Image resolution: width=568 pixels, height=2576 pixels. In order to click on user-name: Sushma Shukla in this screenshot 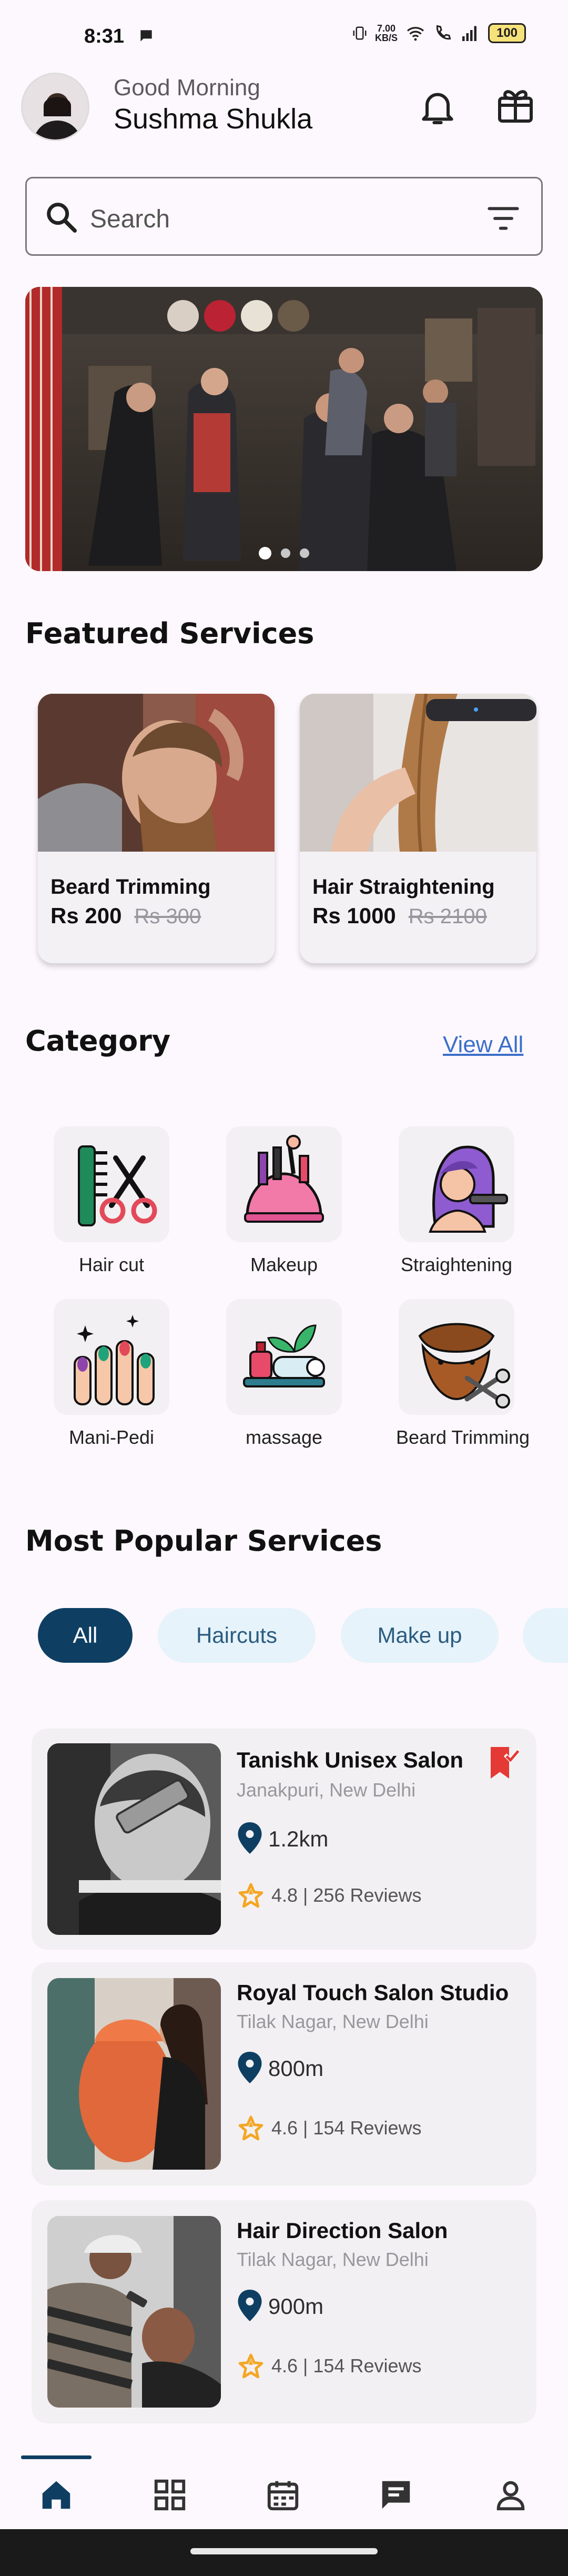, I will do `click(213, 119)`.